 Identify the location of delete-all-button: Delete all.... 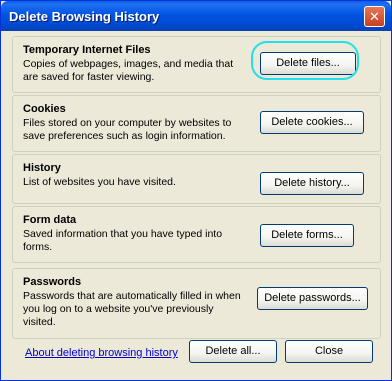
(233, 351).